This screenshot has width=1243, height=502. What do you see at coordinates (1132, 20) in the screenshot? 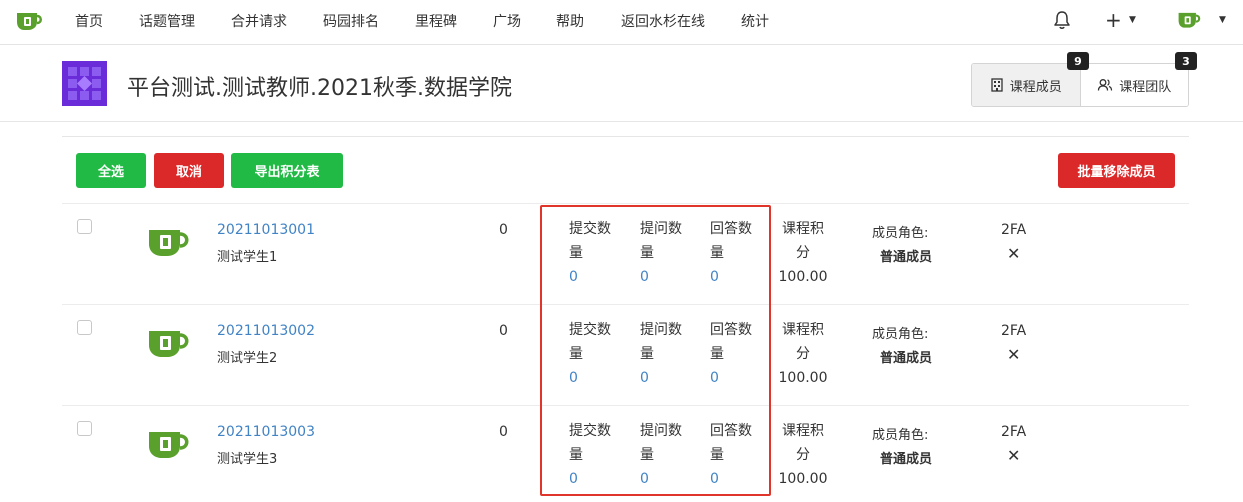
I see `create-dropdown-chevron-icon: ▼` at bounding box center [1132, 20].